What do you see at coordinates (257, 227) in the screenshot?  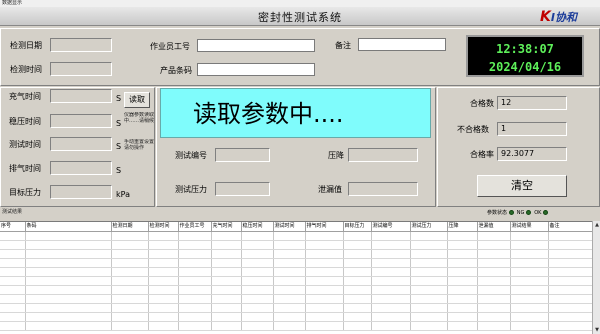 I see `col-header: 稳压时间` at bounding box center [257, 227].